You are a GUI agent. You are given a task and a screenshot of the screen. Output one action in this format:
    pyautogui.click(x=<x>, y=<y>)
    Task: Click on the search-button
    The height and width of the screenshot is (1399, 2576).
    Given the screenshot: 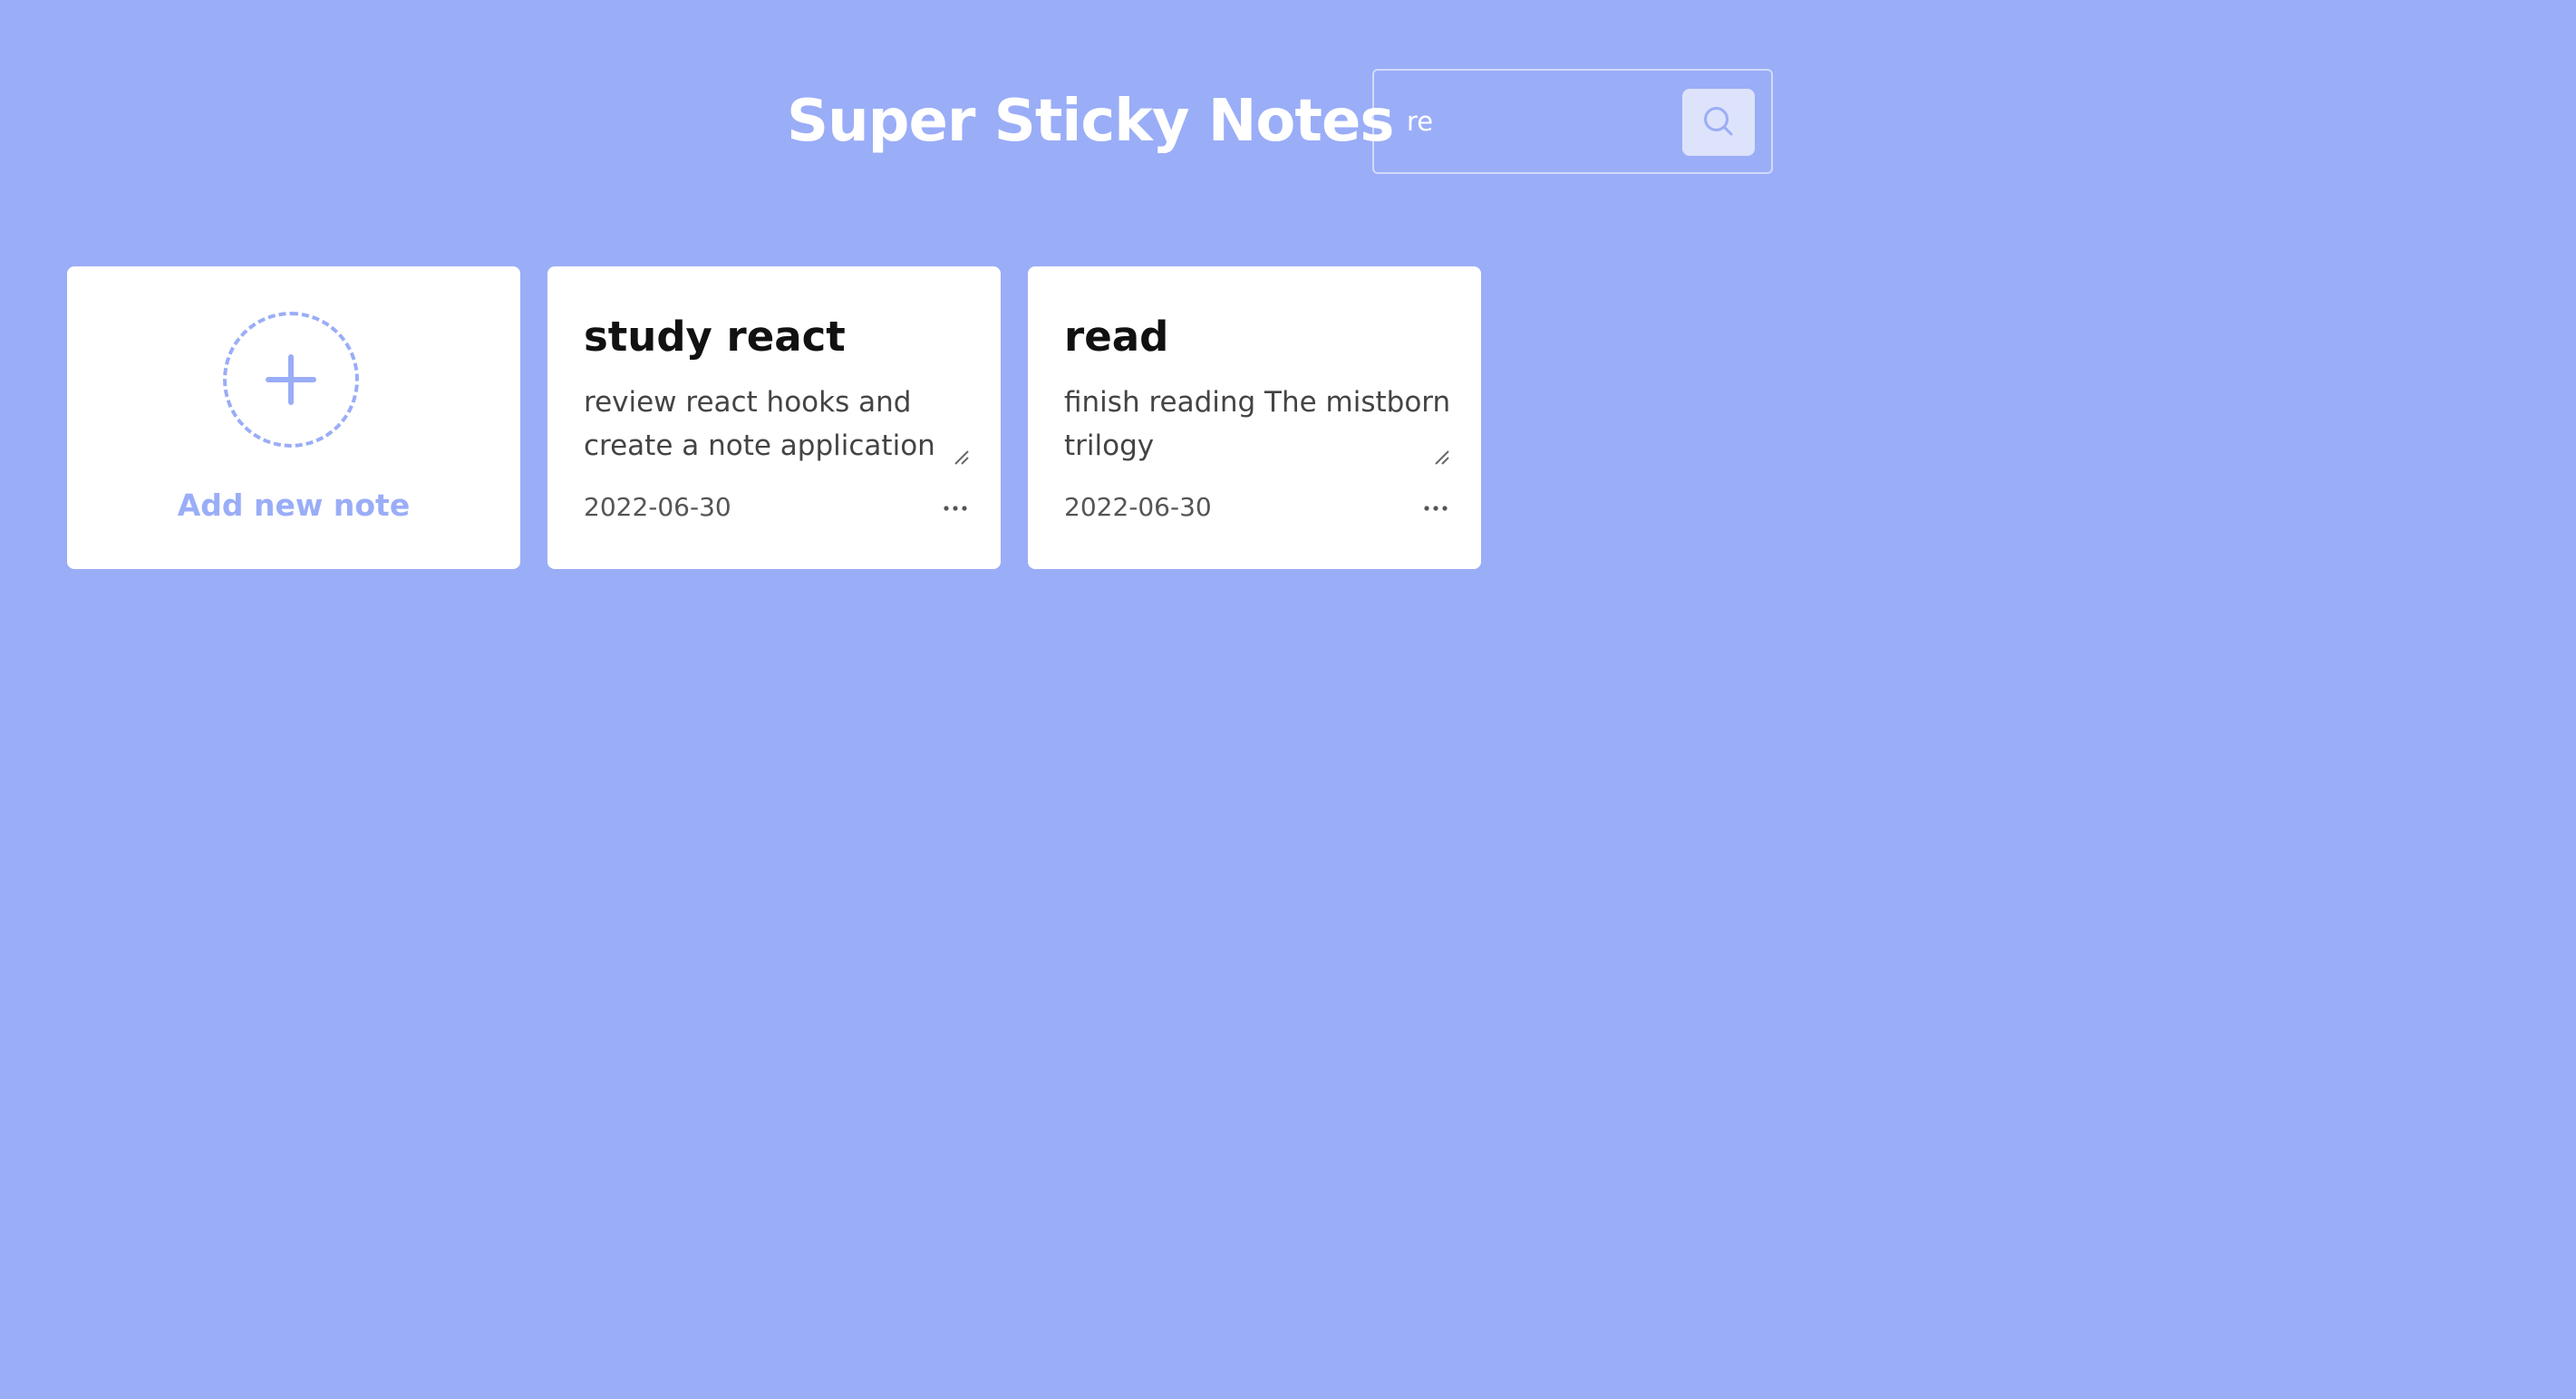 What is the action you would take?
    pyautogui.click(x=1718, y=122)
    